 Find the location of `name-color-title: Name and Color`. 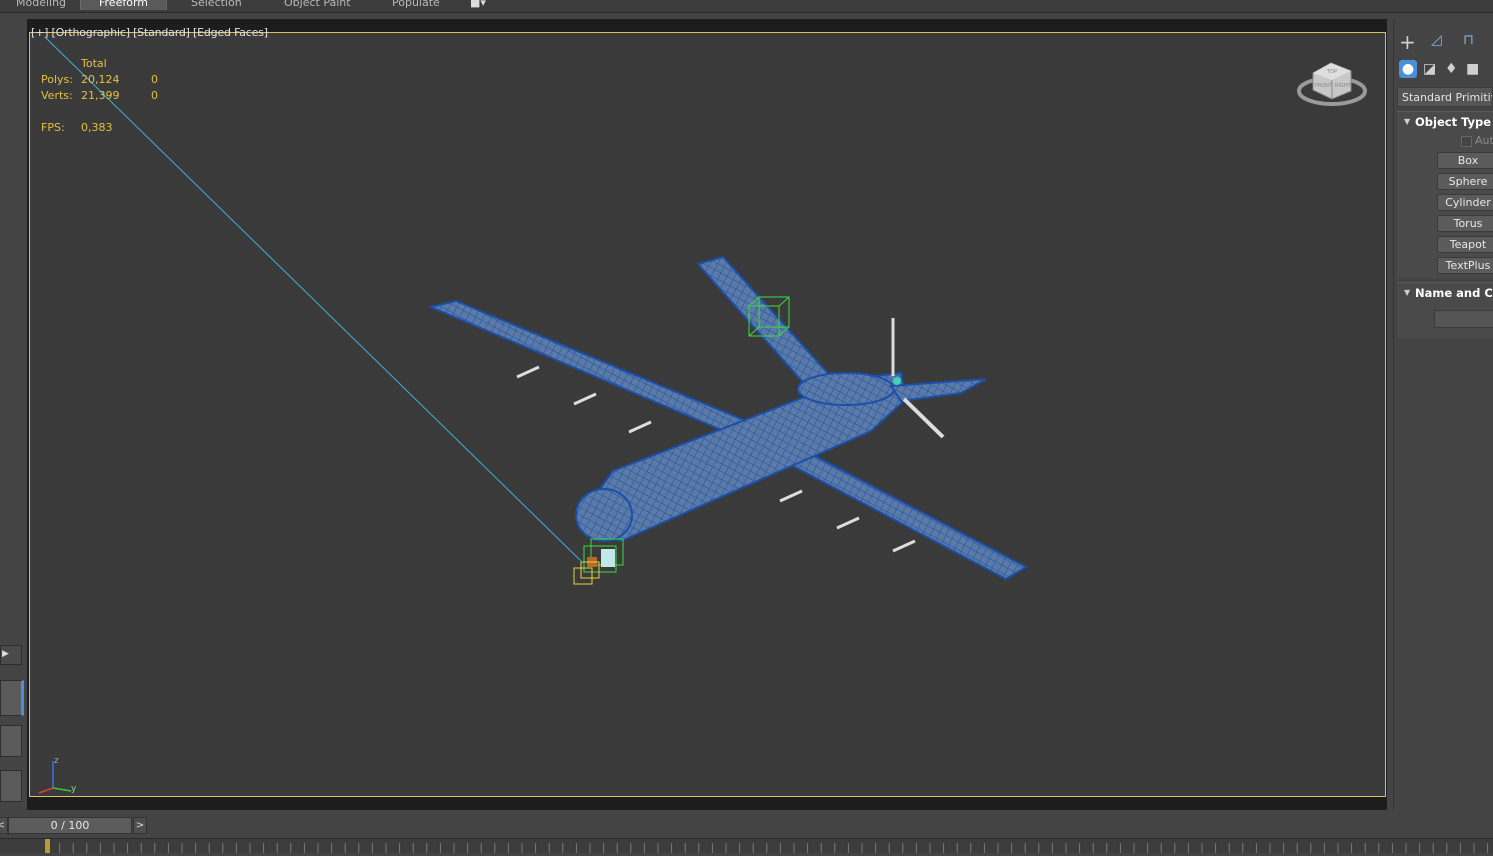

name-color-title: Name and Color is located at coordinates (1454, 293).